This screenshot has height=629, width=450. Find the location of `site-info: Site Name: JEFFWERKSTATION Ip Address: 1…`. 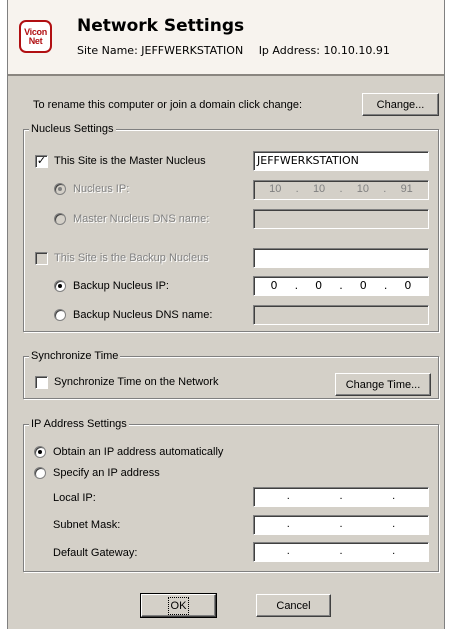

site-info: Site Name: JEFFWERKSTATION Ip Address: 1… is located at coordinates (233, 50).